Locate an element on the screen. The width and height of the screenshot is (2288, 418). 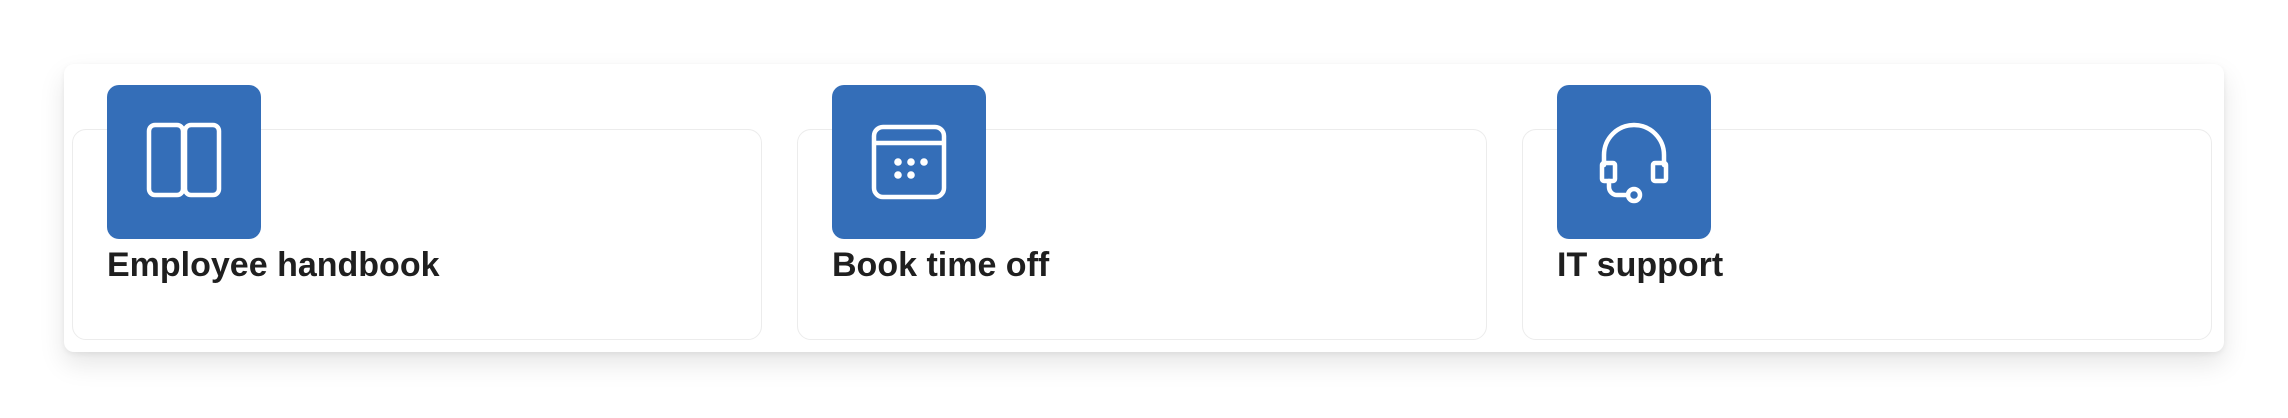
headset-icon is located at coordinates (1634, 162).